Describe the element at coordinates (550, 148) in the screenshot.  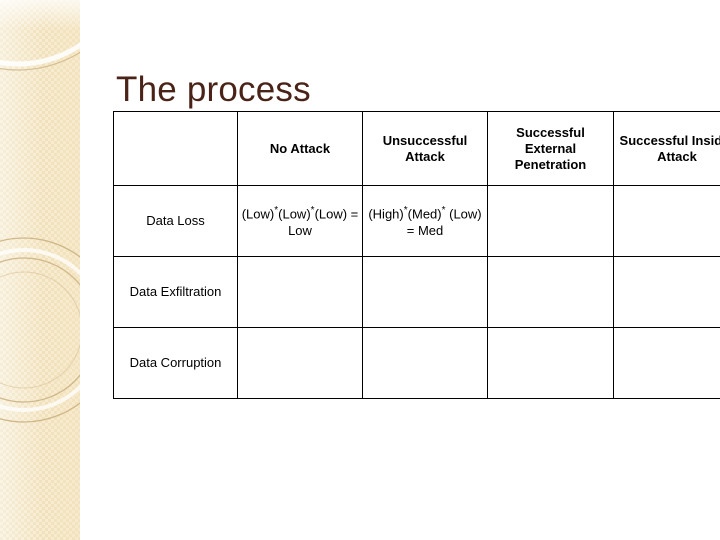
I see `column-header-successful-external-penetration: Successful External Penetration` at that location.